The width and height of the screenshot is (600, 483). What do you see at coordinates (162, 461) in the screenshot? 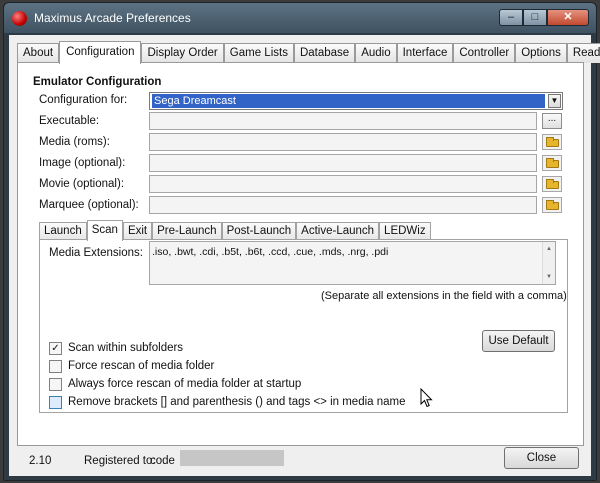
I see `registered-to-value: code` at bounding box center [162, 461].